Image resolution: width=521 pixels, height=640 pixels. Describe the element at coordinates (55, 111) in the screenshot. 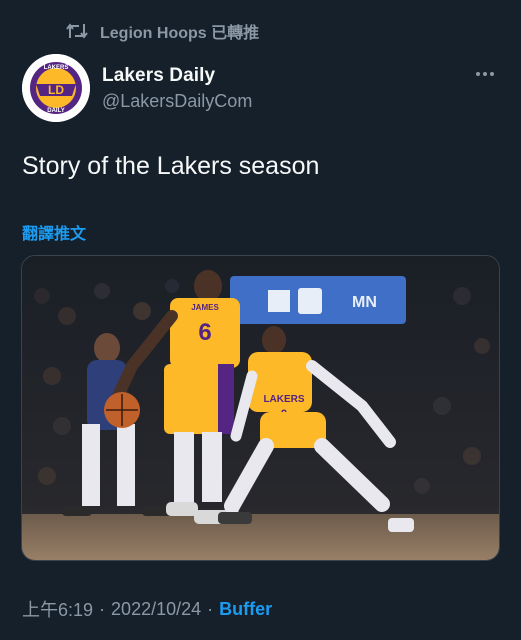

I see `avatar-text-bottom: DAILY` at that location.